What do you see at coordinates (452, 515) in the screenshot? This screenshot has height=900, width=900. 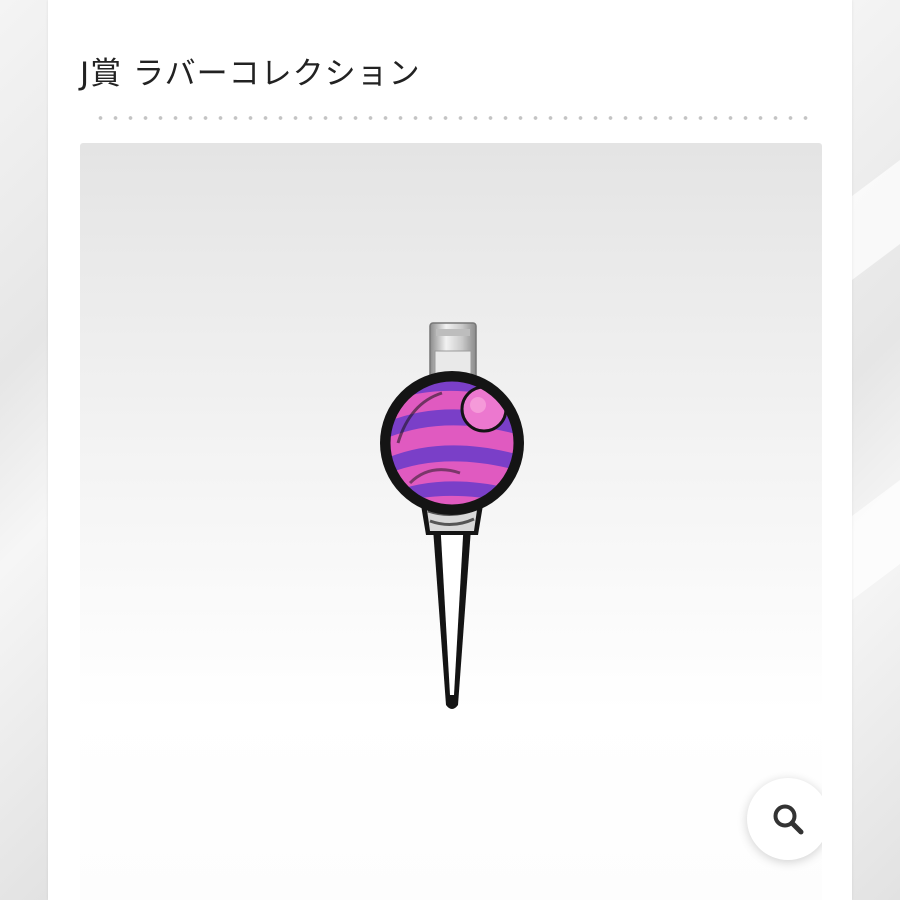 I see `lollipop-clip-illustration` at bounding box center [452, 515].